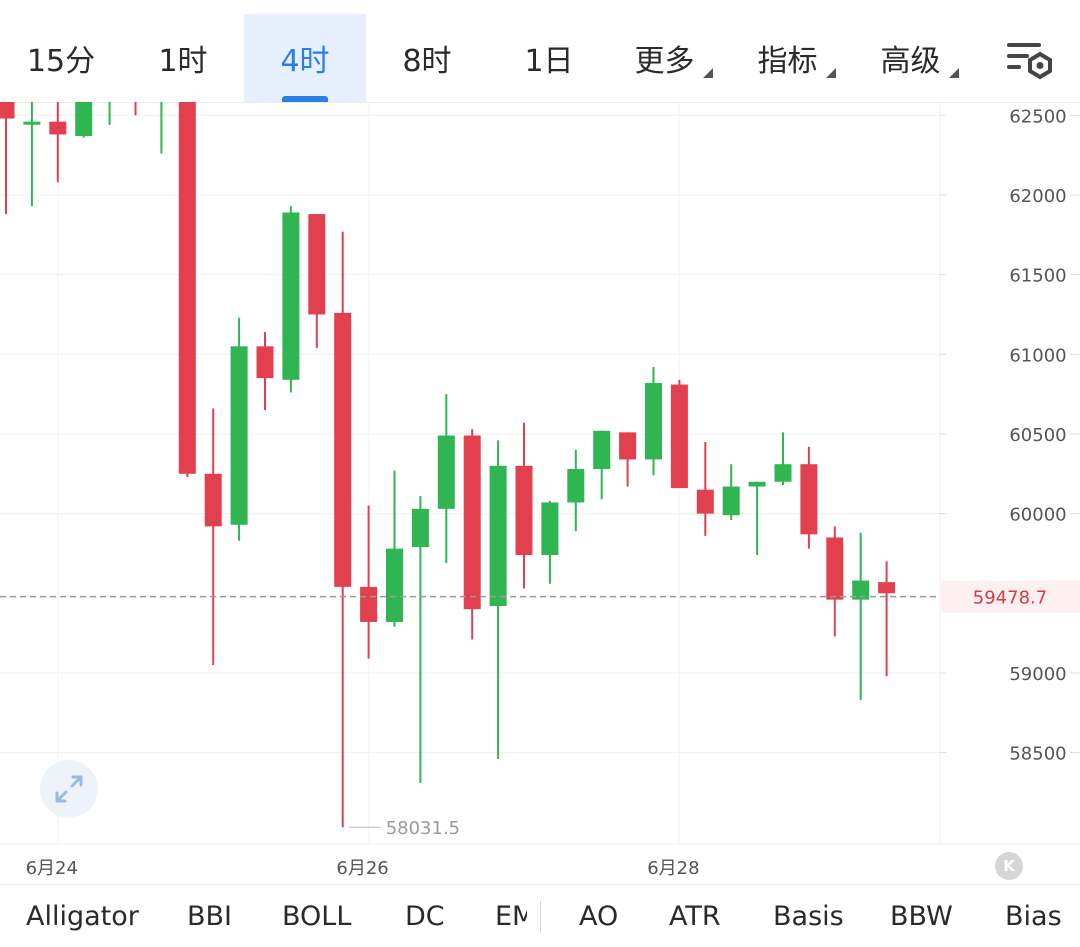  I want to click on timeframe-tab-label: 指标, so click(797, 58).